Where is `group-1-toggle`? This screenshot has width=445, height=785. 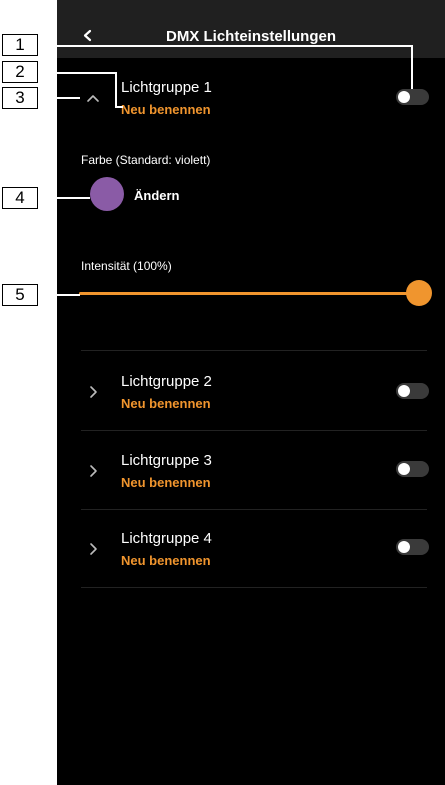 group-1-toggle is located at coordinates (412, 97).